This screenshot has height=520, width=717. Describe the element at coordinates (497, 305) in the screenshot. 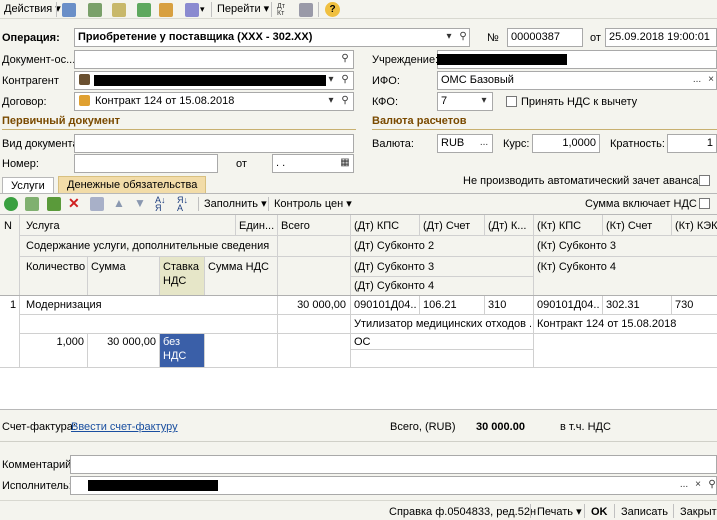

I see `row-dt-k: 310` at that location.